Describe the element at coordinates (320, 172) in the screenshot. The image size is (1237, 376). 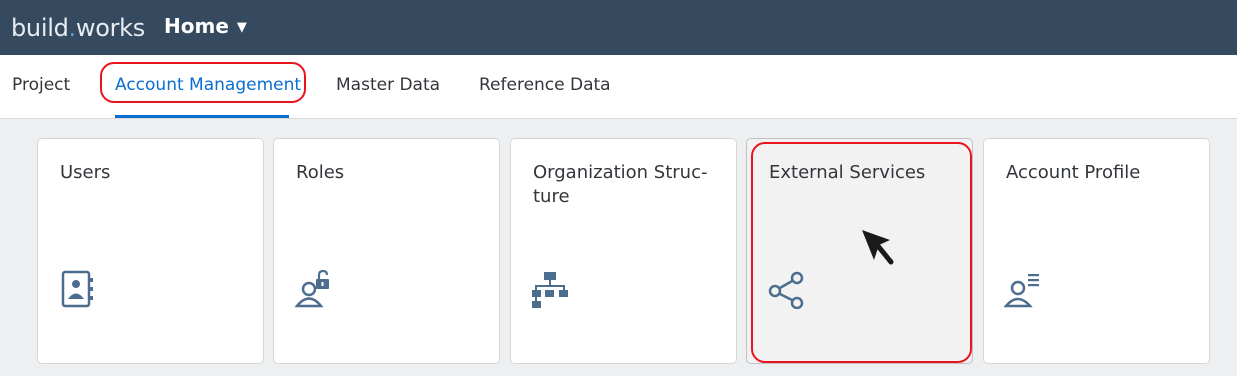
I see `tile-title: Roles` at that location.